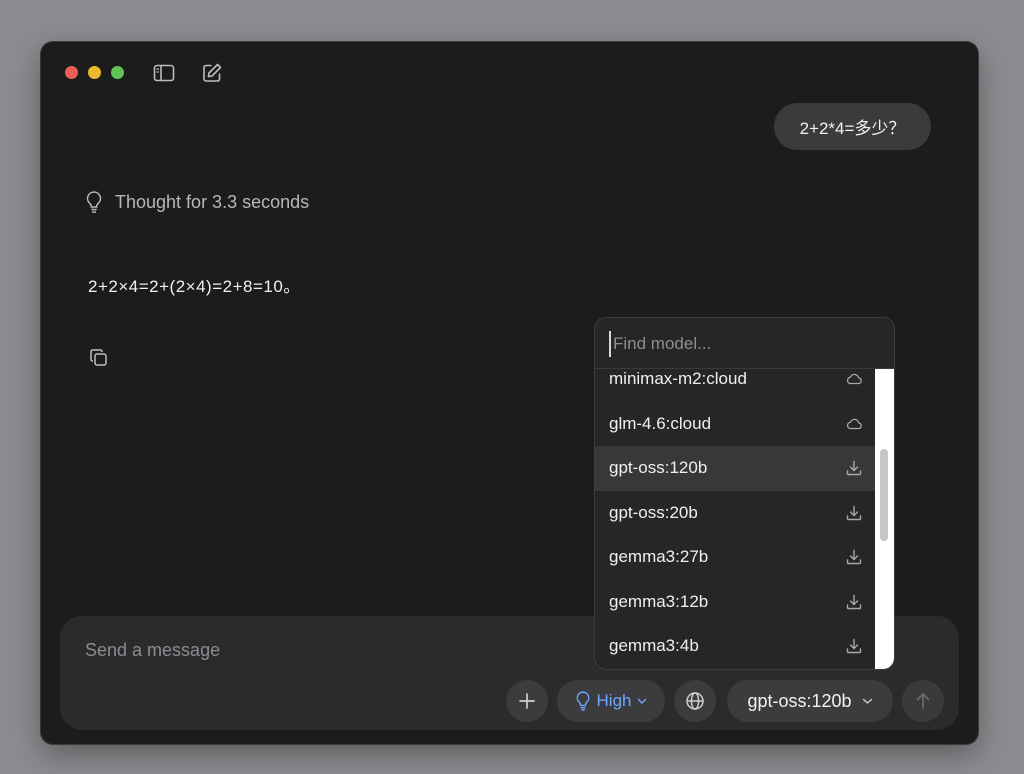 The height and width of the screenshot is (774, 1024). I want to click on assistant-answer: 2+2×4=2+(2×4)=2+8=10。, so click(194, 286).